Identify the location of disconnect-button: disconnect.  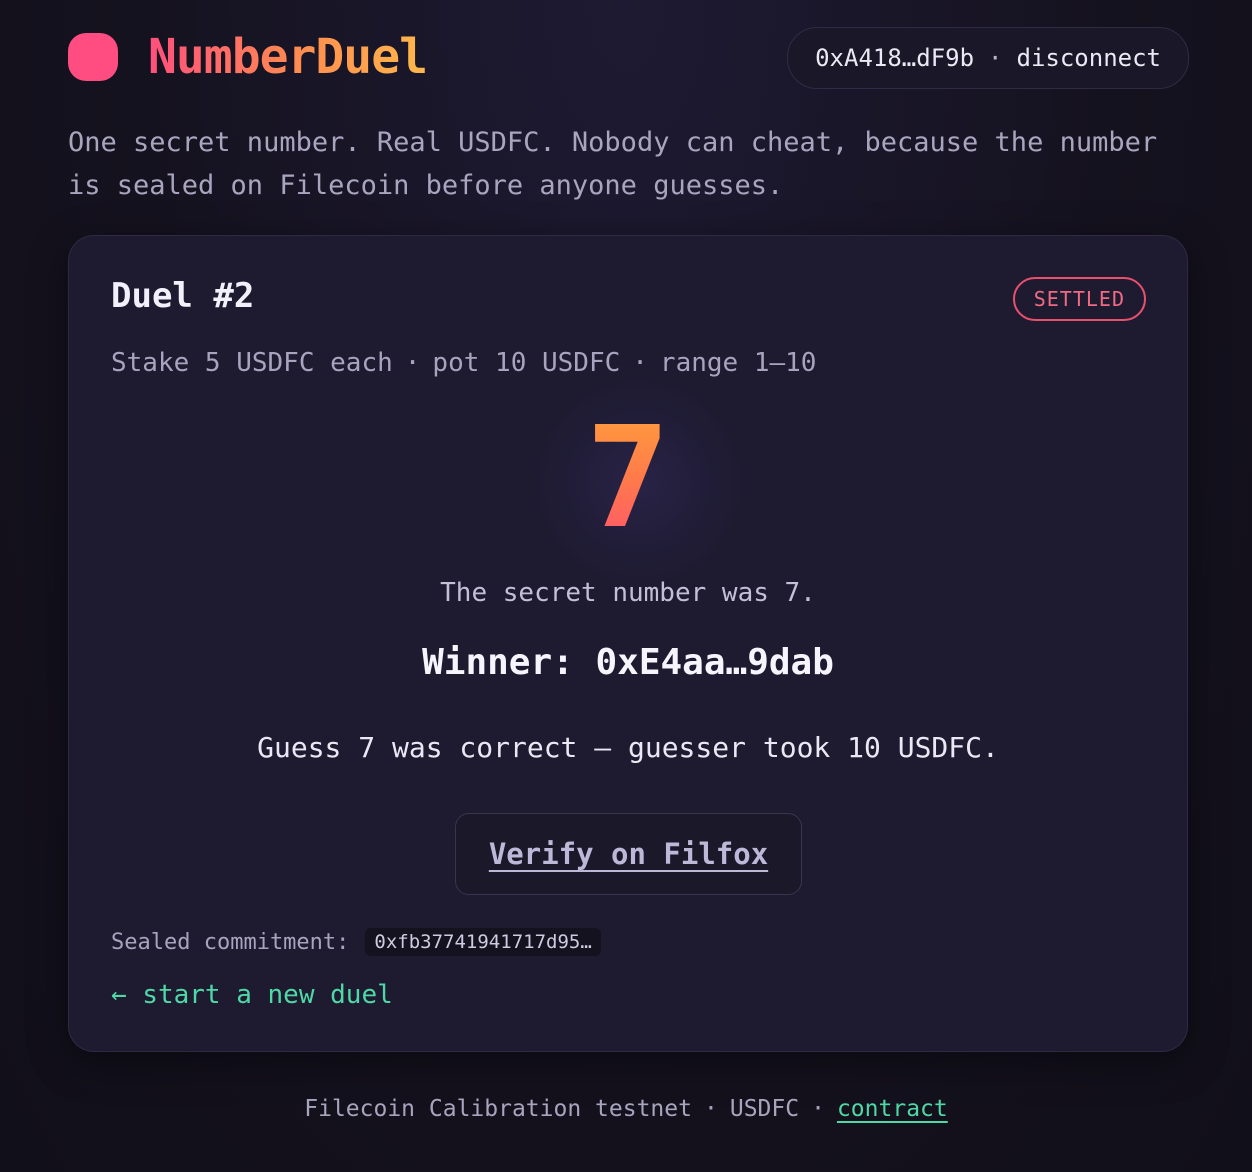
(1089, 58).